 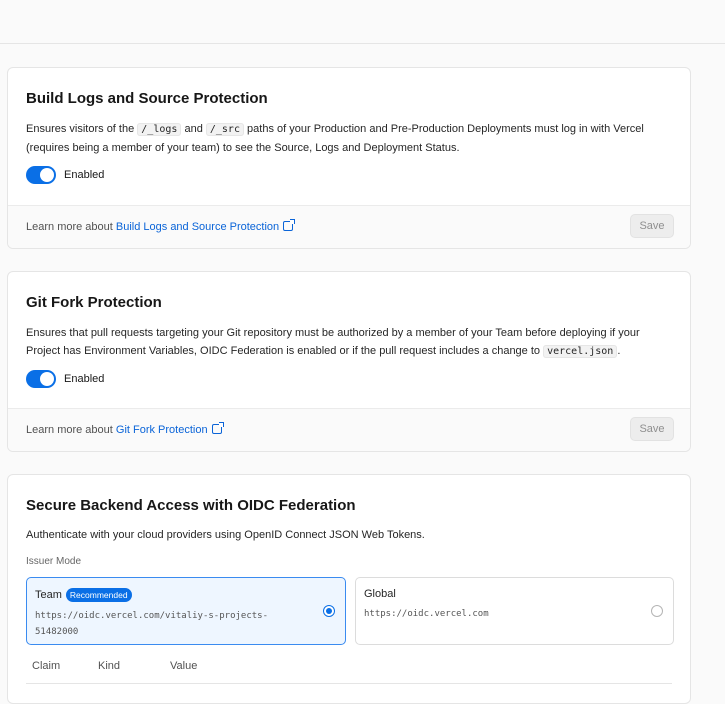 What do you see at coordinates (580, 351) in the screenshot?
I see `vercel-json-code: vercel.json` at bounding box center [580, 351].